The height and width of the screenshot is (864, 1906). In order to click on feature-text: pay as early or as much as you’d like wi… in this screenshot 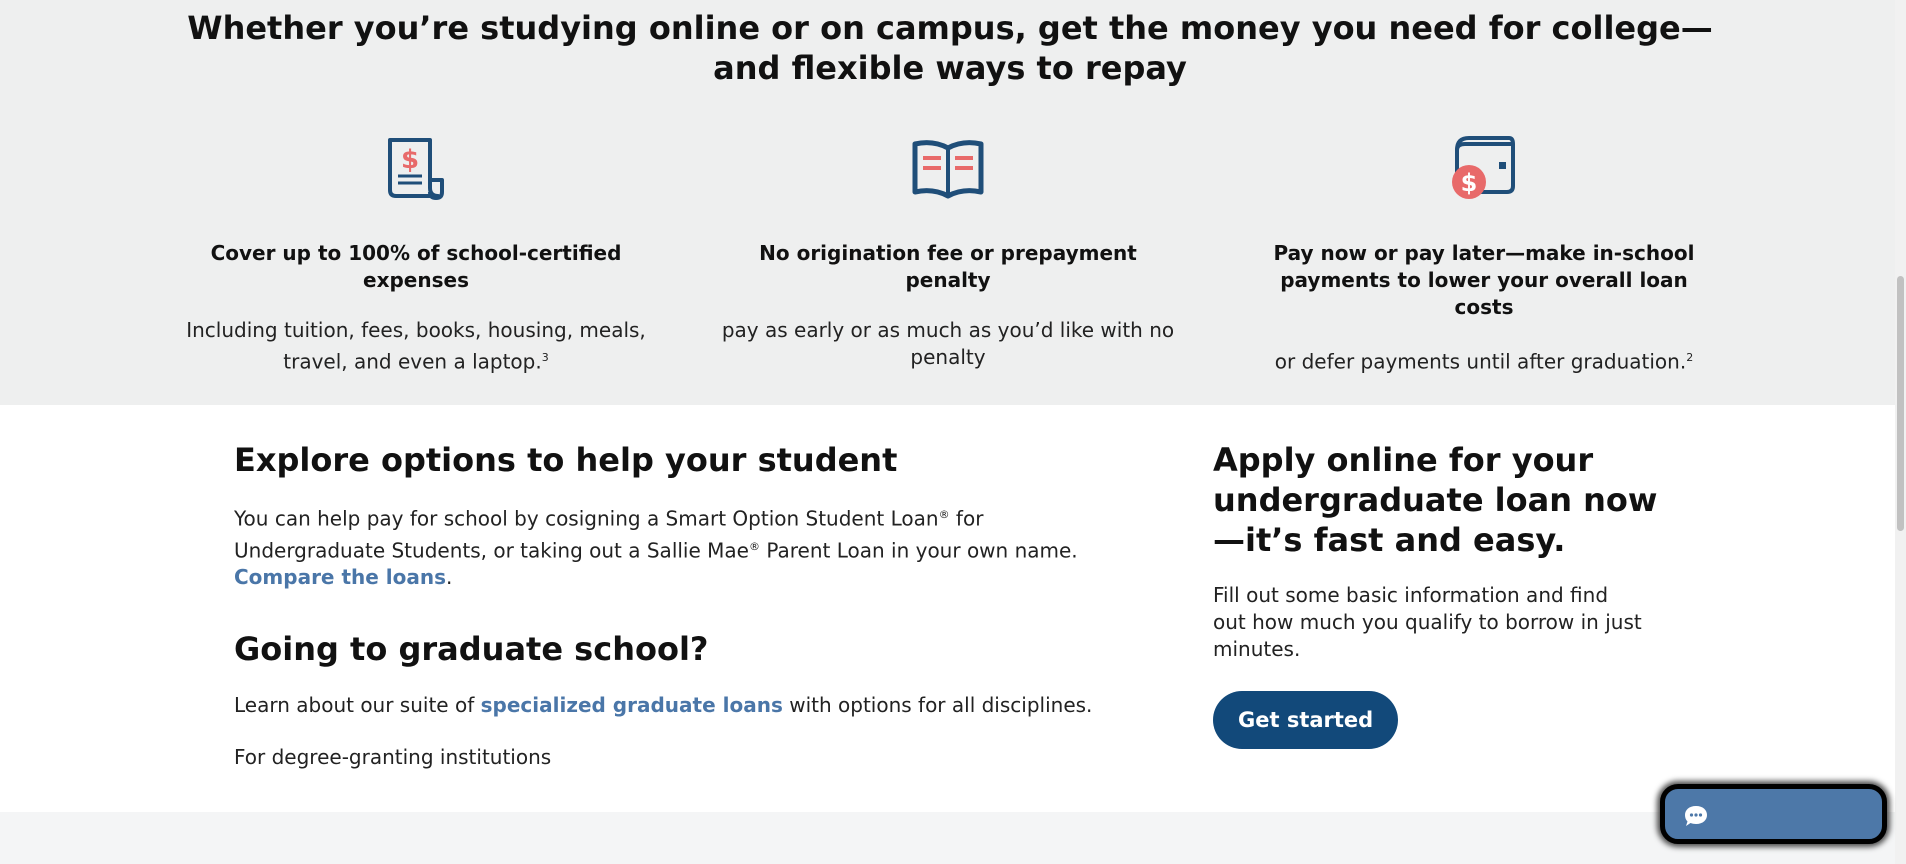, I will do `click(948, 343)`.